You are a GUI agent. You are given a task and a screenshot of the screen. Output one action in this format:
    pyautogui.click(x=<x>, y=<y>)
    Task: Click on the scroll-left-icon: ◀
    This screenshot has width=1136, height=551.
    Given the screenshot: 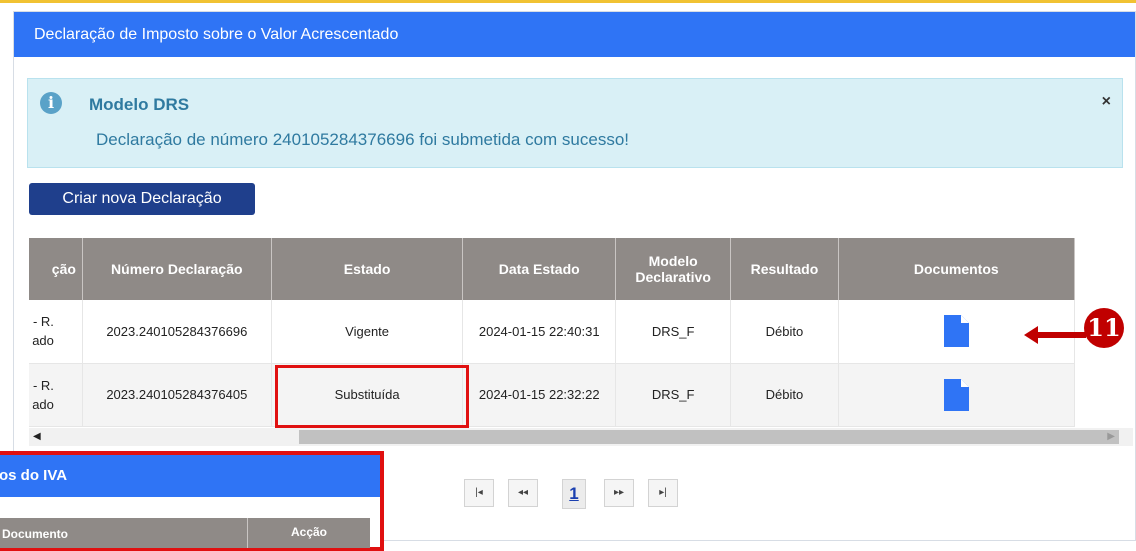 What is the action you would take?
    pyautogui.click(x=37, y=436)
    